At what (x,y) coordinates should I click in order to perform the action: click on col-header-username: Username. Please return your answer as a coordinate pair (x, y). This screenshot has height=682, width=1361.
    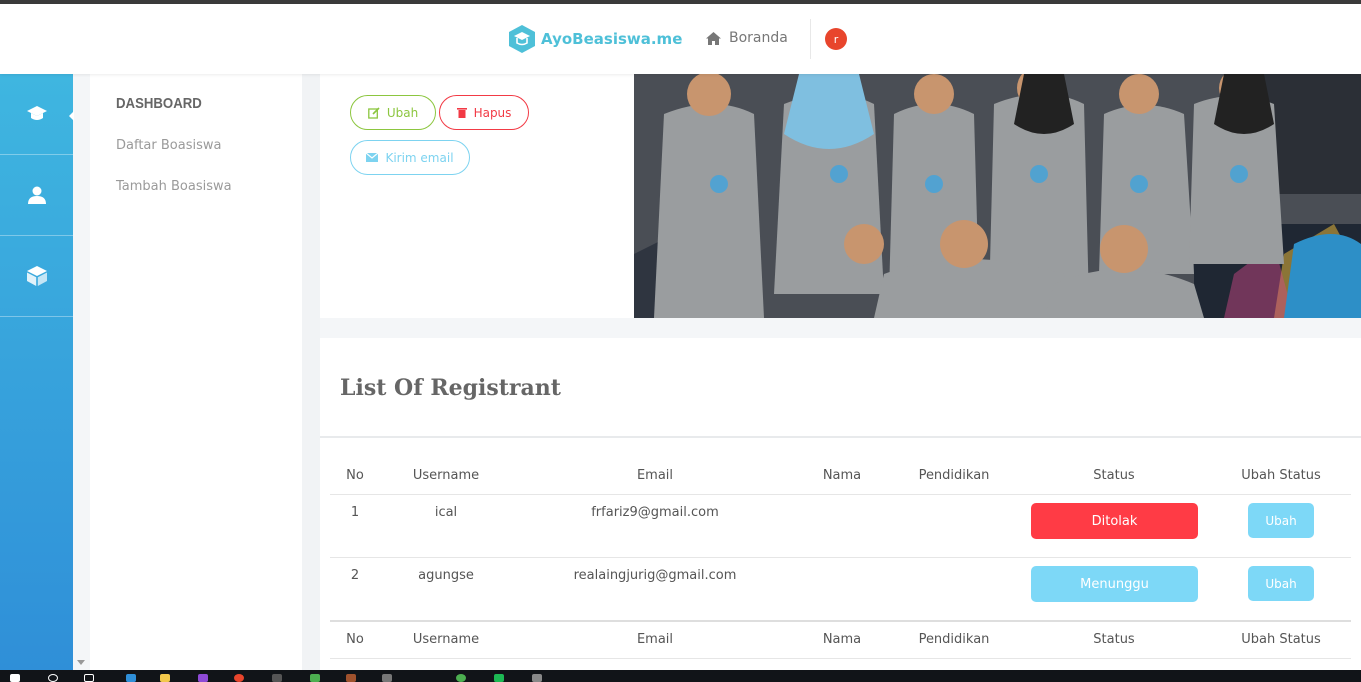
    Looking at the image, I should click on (446, 475).